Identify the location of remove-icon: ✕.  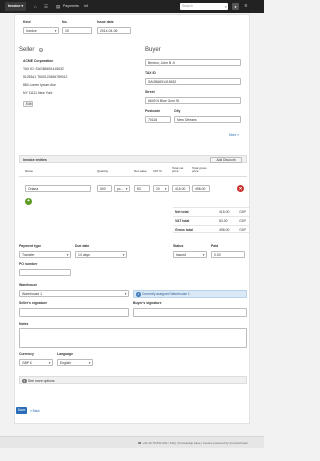
(240, 188).